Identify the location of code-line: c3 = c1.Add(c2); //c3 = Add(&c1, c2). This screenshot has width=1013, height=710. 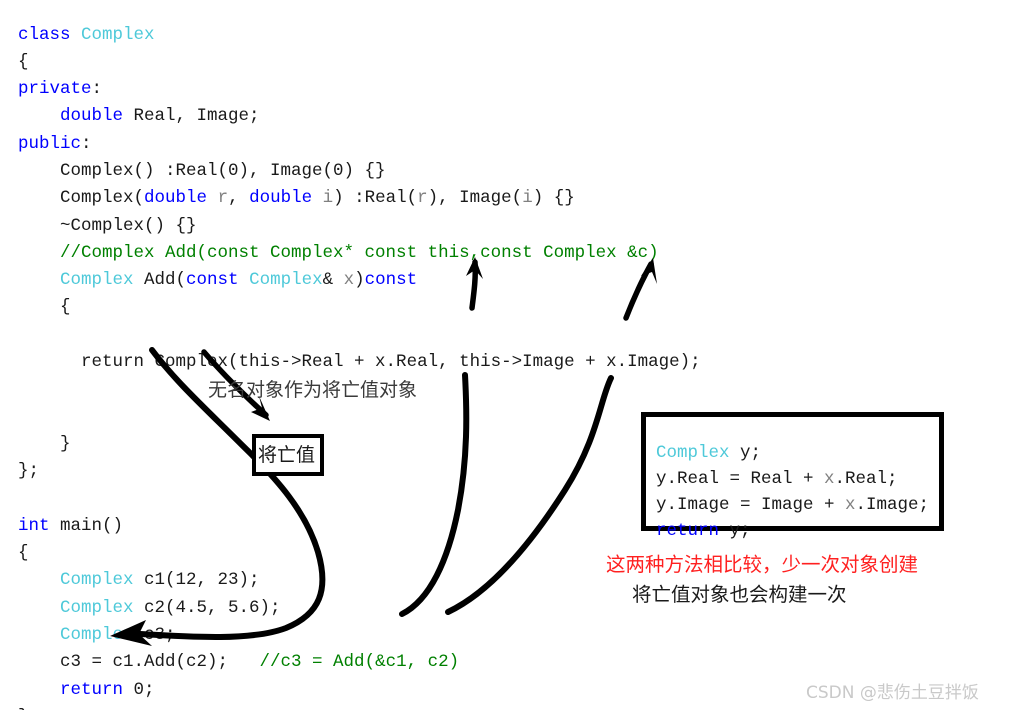
(359, 662).